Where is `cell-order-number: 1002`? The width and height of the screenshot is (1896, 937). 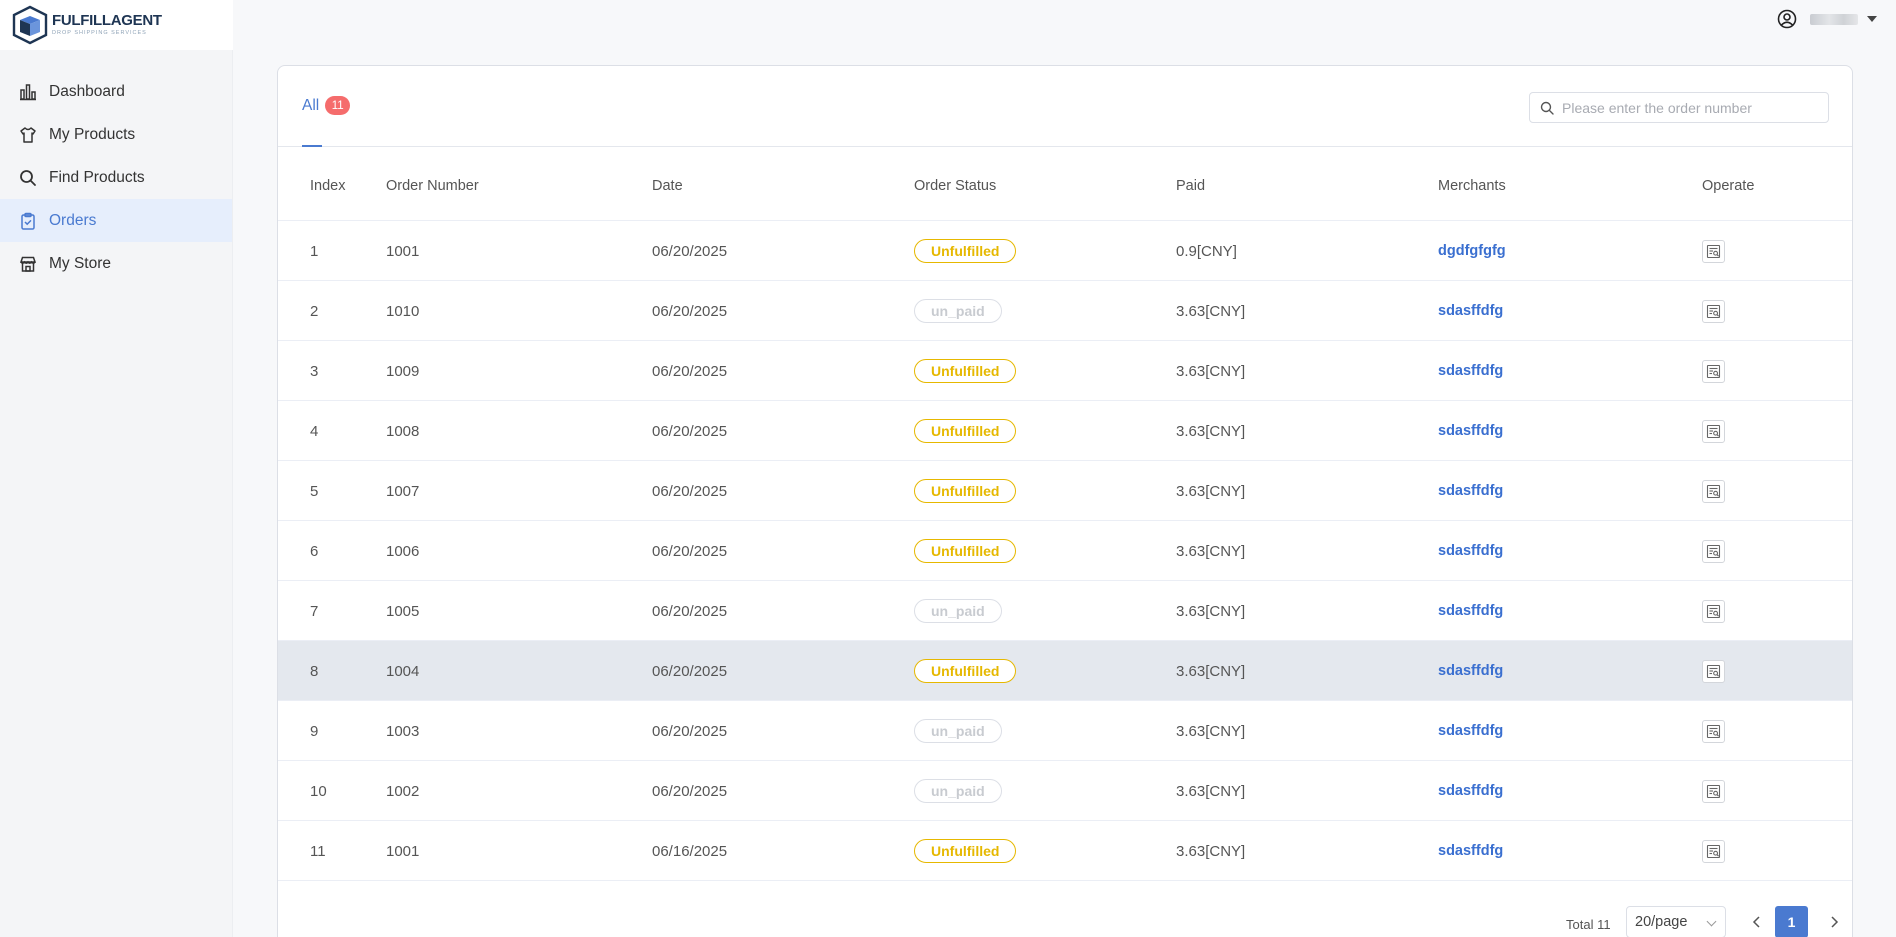
cell-order-number: 1002 is located at coordinates (402, 791).